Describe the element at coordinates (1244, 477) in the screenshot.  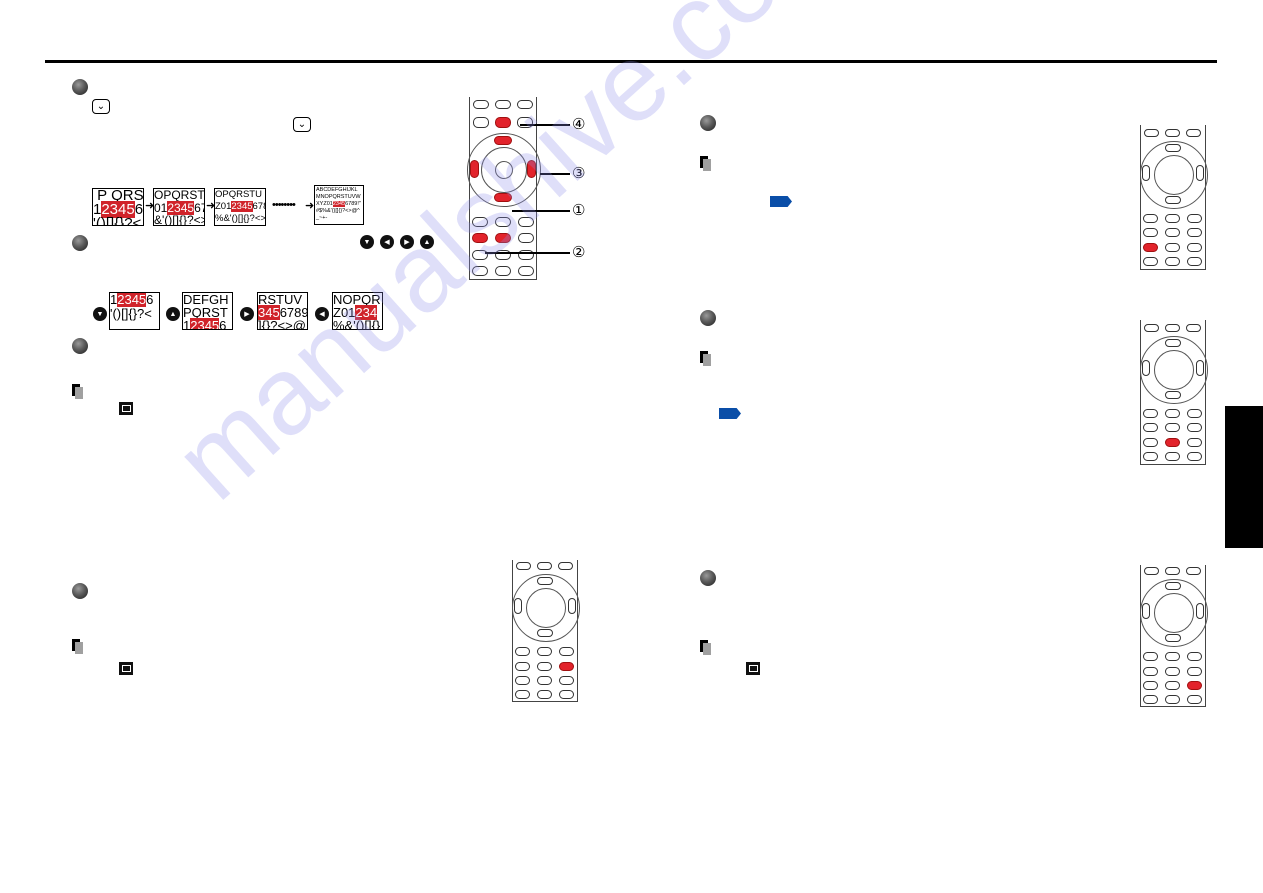
I see `section-index-tab` at that location.